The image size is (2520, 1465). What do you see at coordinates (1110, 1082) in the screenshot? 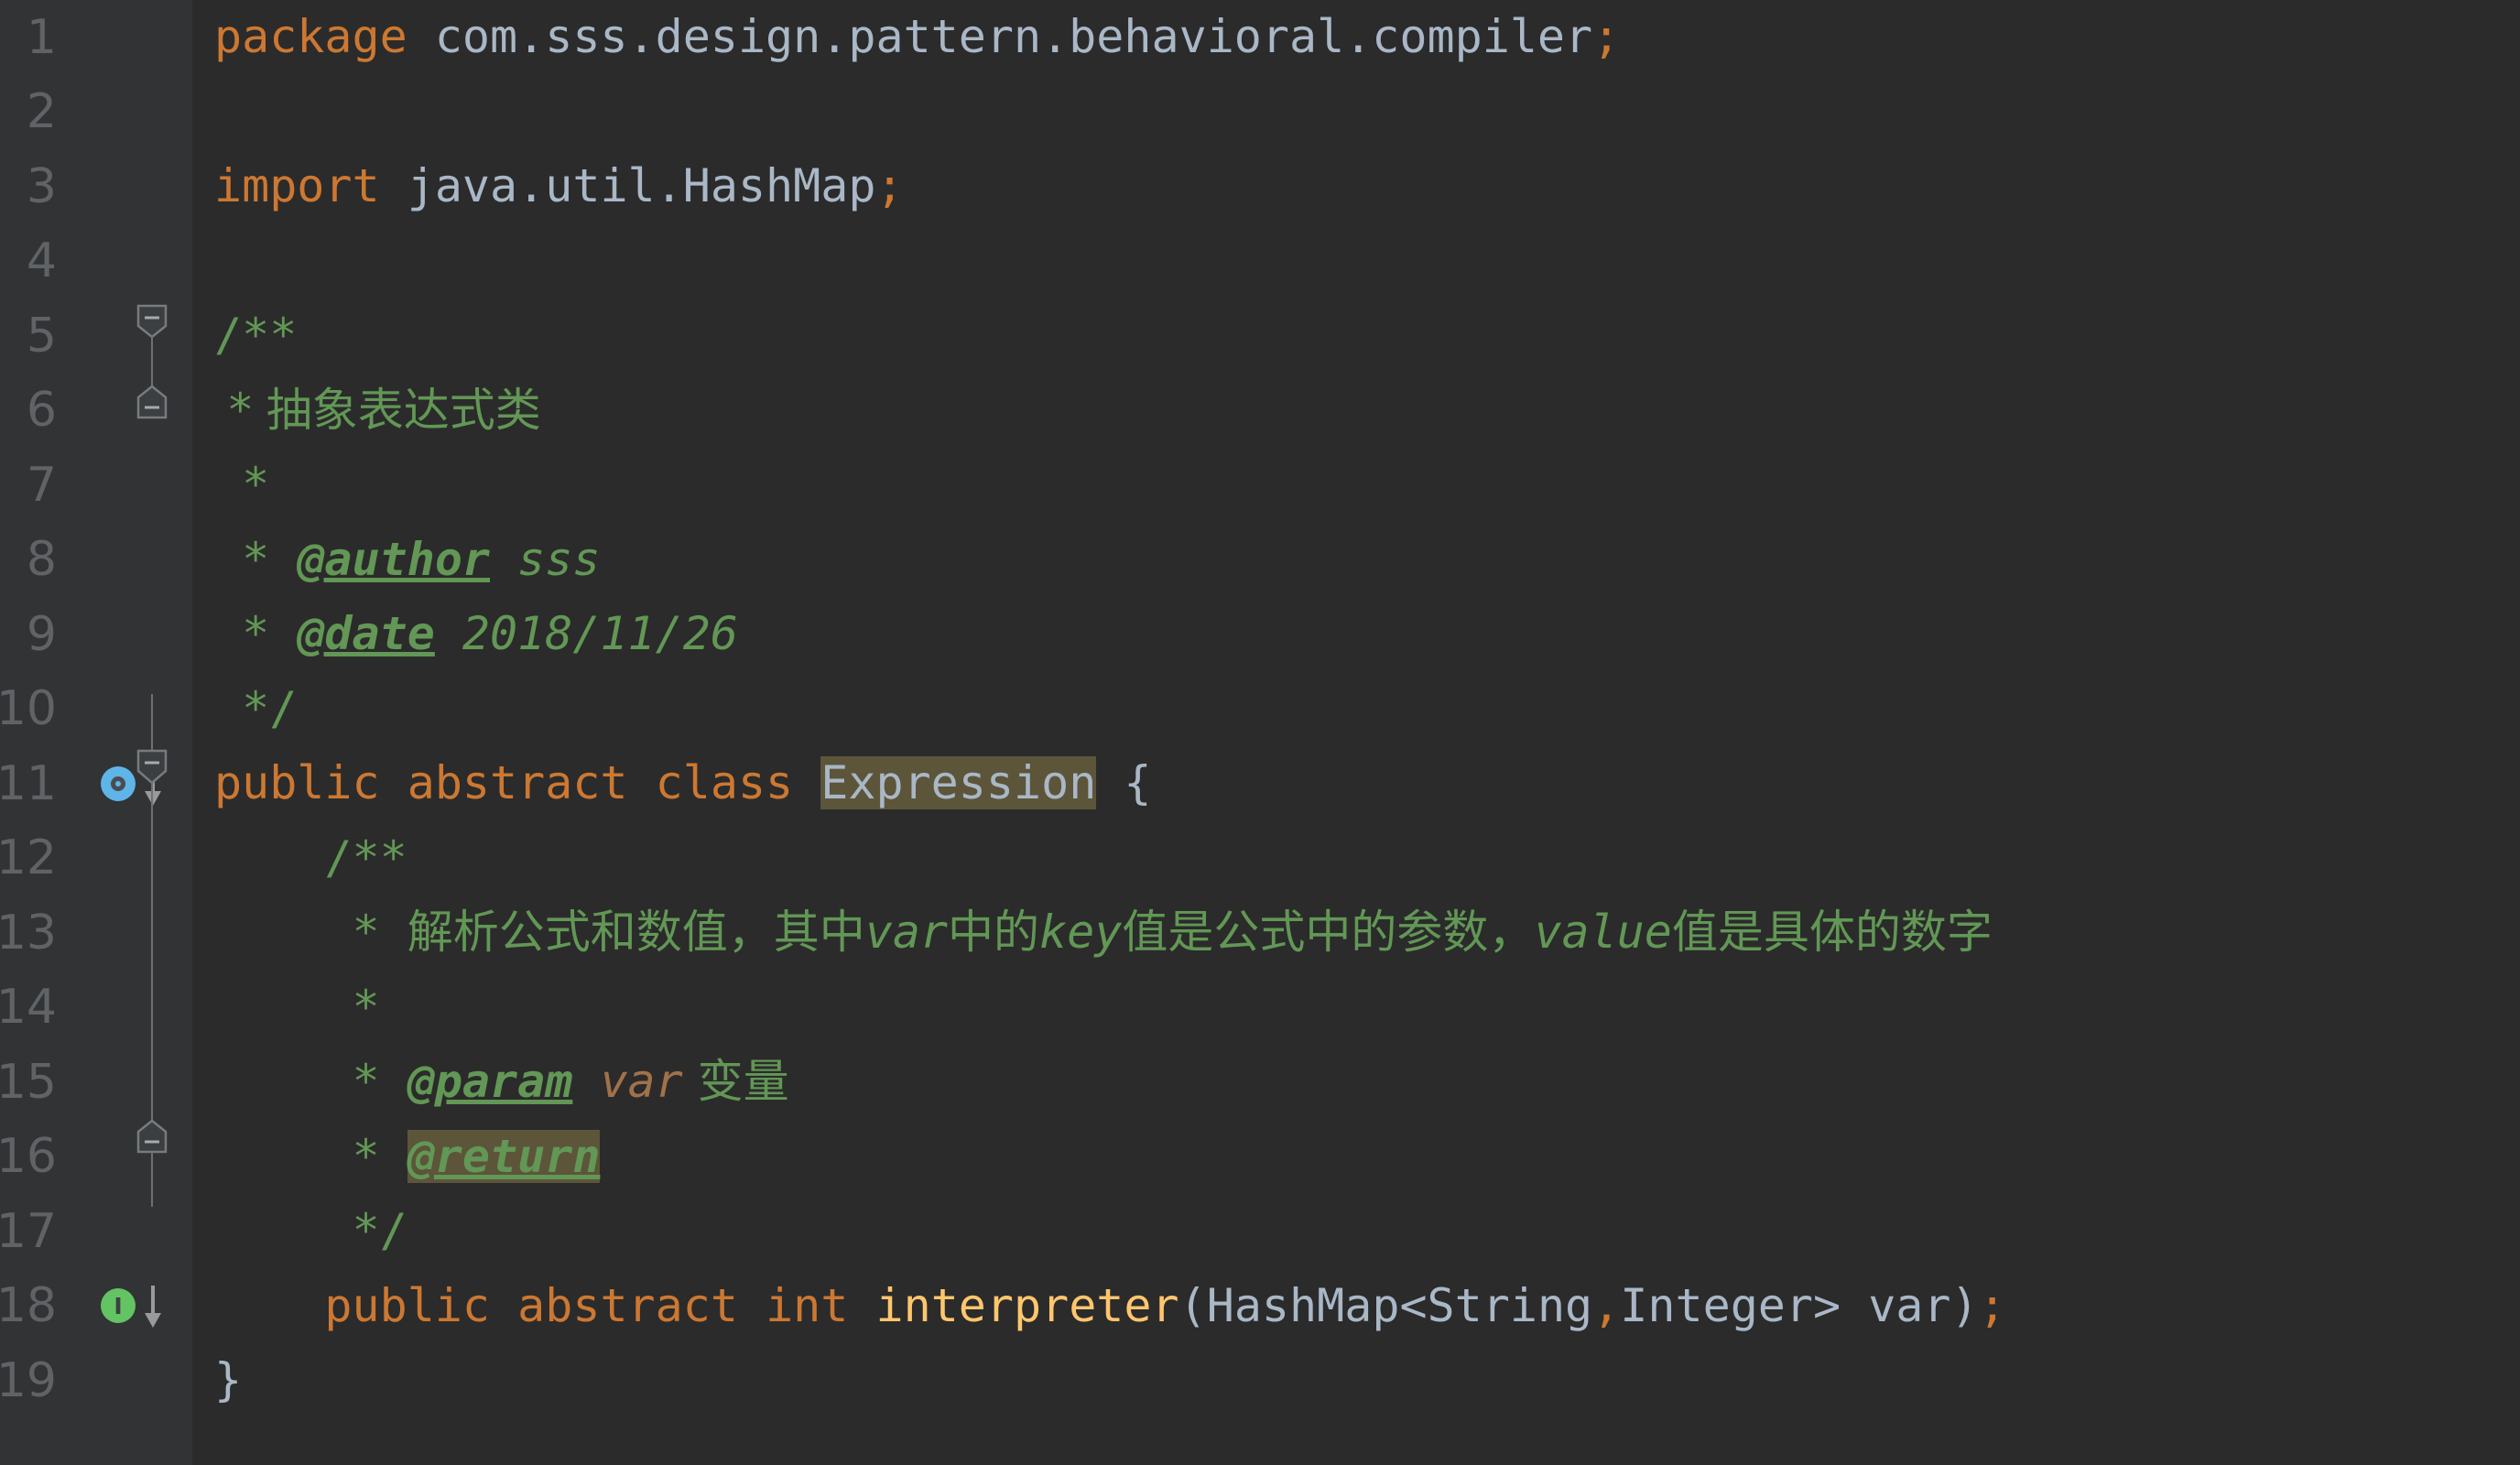
I see `code-line-15: * @param var 变量` at bounding box center [1110, 1082].